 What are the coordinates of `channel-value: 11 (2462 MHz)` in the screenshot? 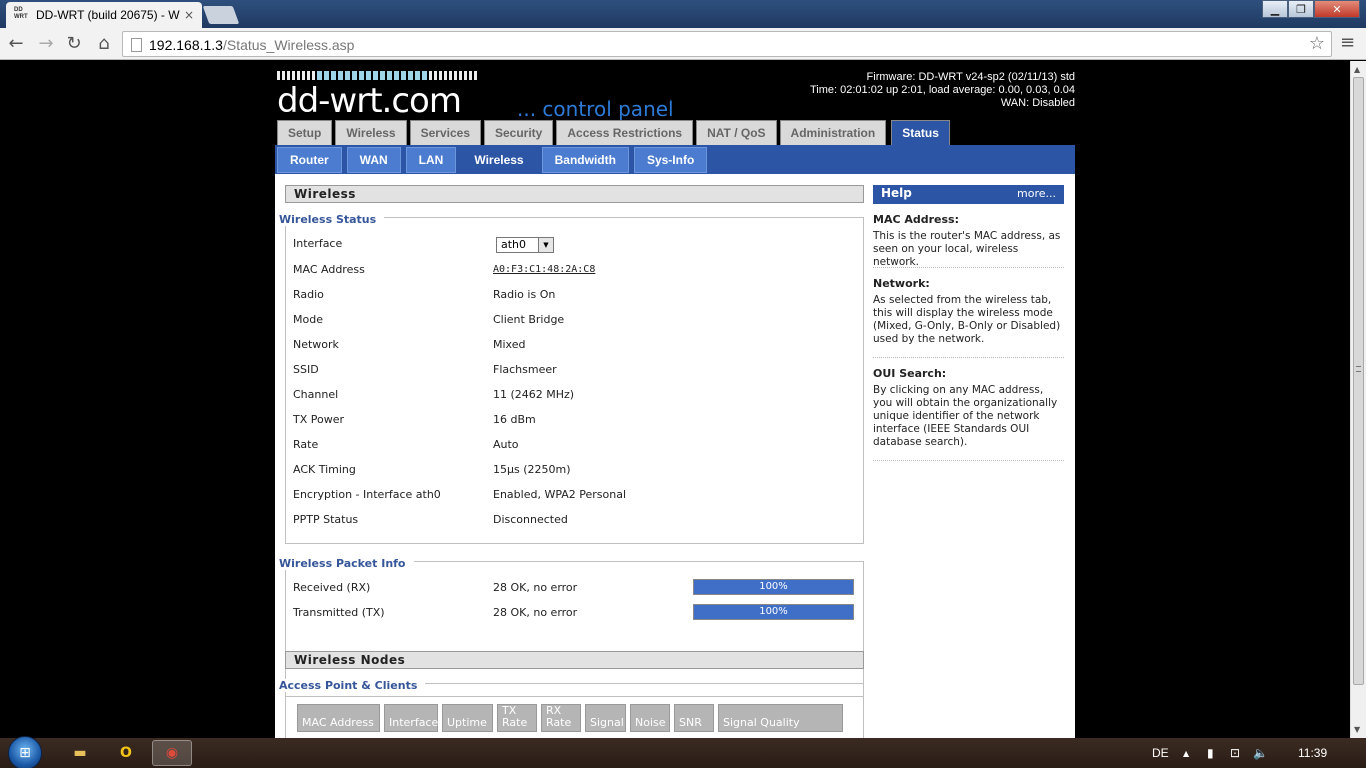 It's located at (534, 394).